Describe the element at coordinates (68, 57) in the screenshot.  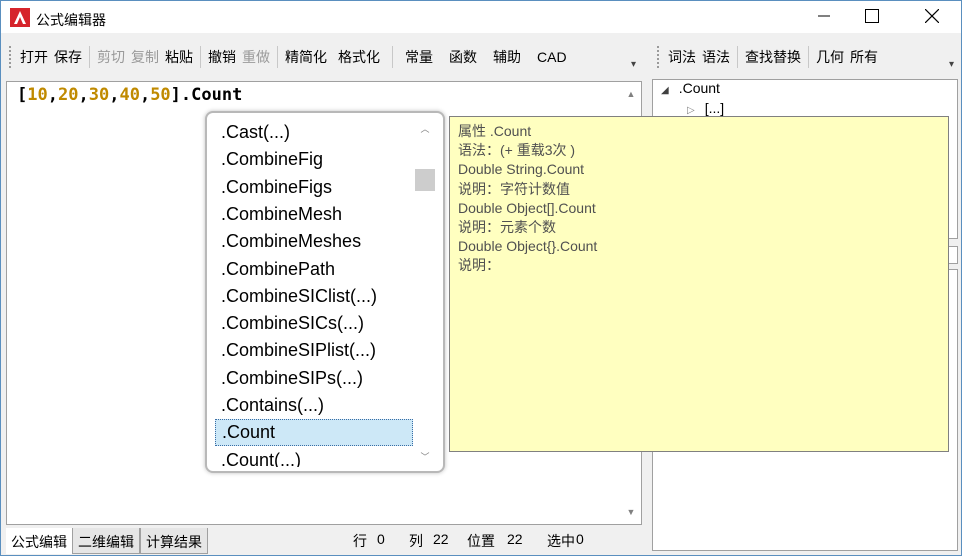
I see `toolbar-button: 保存` at that location.